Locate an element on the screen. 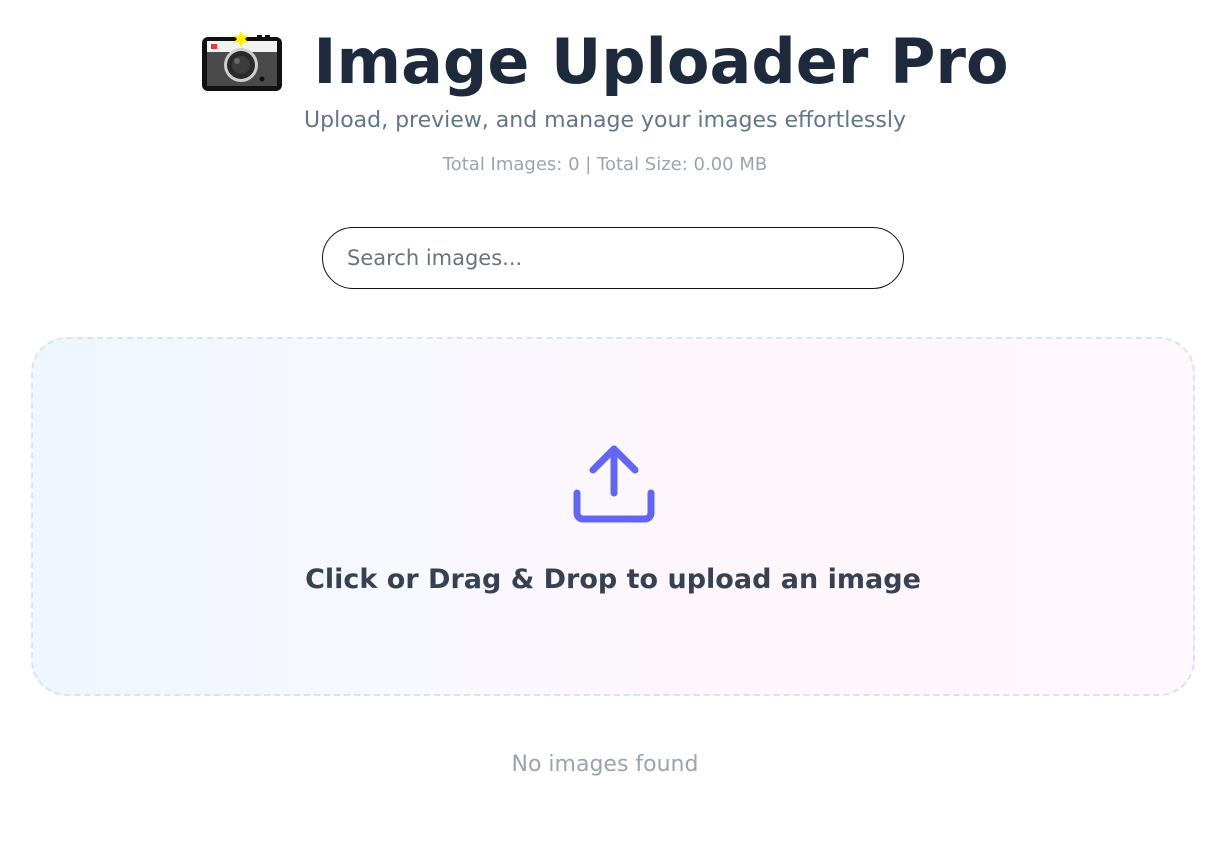  empty-gallery-message: No images found is located at coordinates (605, 764).